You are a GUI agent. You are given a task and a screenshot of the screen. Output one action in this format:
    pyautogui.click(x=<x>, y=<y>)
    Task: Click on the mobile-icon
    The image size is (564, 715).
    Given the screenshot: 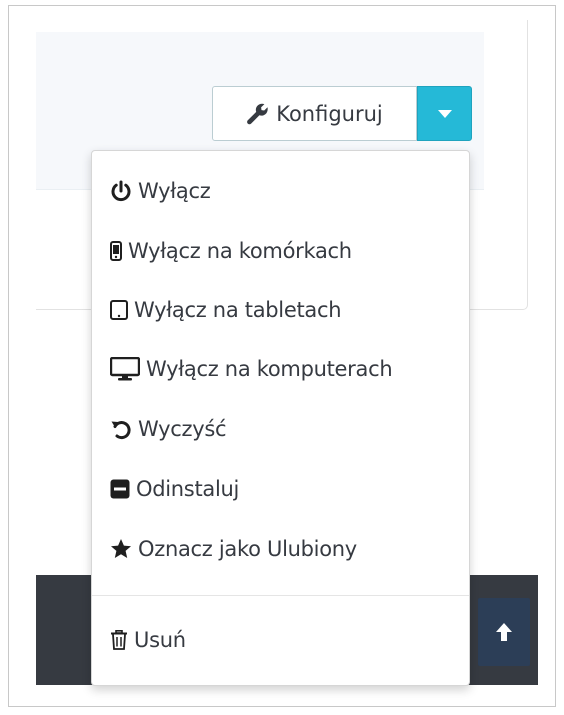 What is the action you would take?
    pyautogui.click(x=116, y=251)
    